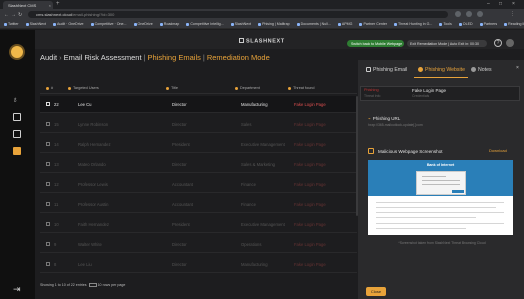 The height and width of the screenshot is (299, 524). Describe the element at coordinates (145, 24) in the screenshot. I see `bookmark-item: OneDrive` at that location.